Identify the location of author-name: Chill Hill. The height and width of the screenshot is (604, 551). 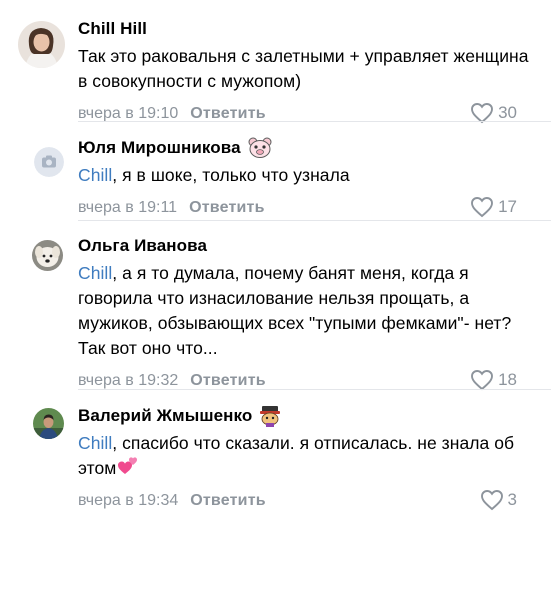
(112, 29).